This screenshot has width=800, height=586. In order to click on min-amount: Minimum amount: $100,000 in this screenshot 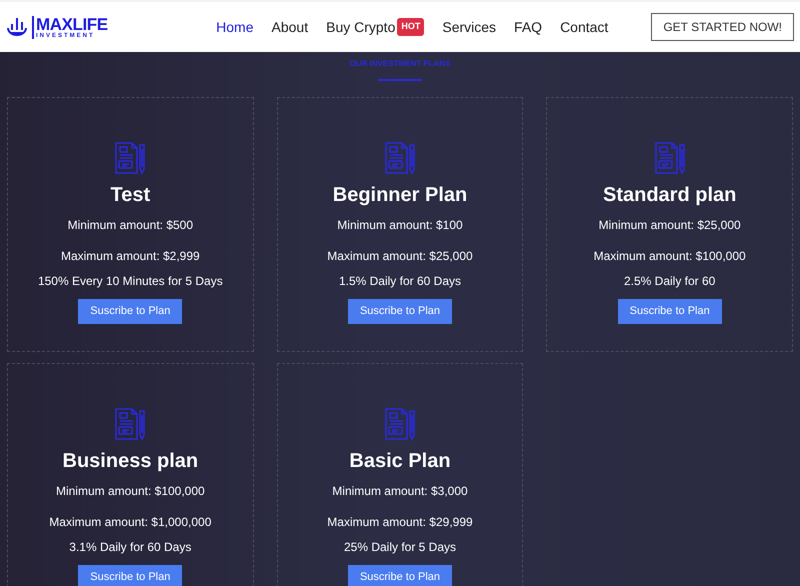, I will do `click(130, 491)`.